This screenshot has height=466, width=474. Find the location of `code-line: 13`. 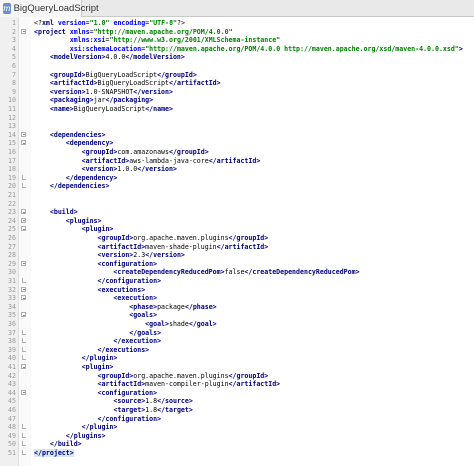

code-line: 13 is located at coordinates (241, 126).